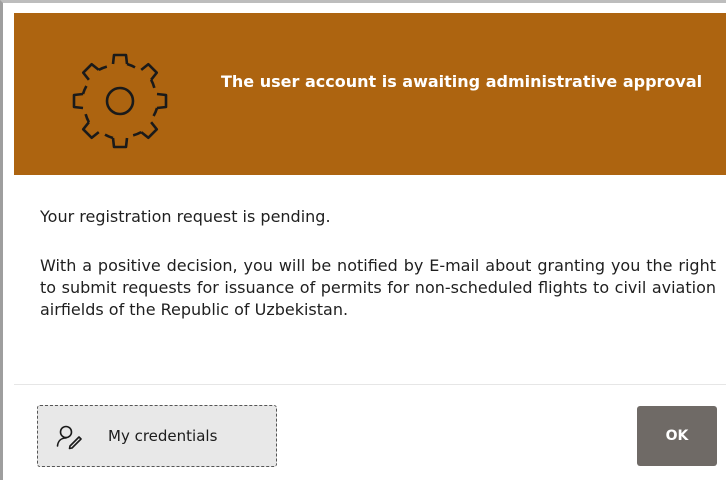 The image size is (726, 480). I want to click on footer-divider, so click(370, 384).